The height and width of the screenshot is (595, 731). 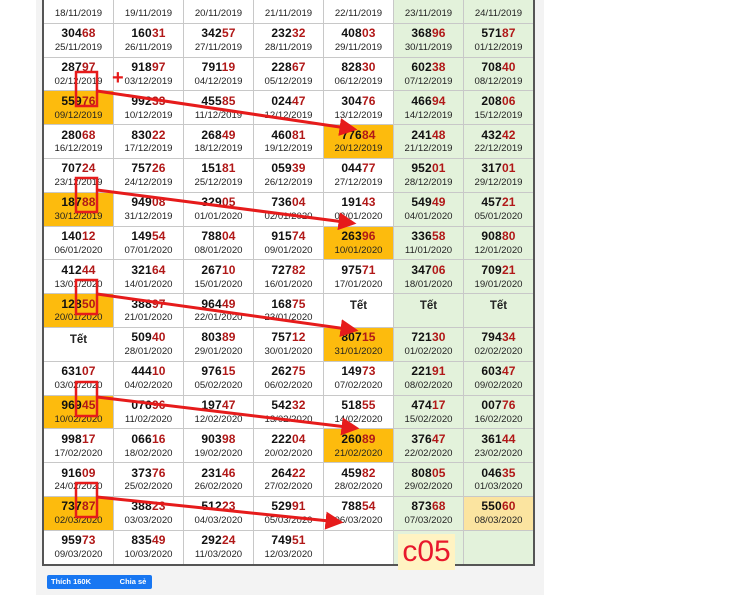 I want to click on share-button: Chia sẻ, so click(x=133, y=582).